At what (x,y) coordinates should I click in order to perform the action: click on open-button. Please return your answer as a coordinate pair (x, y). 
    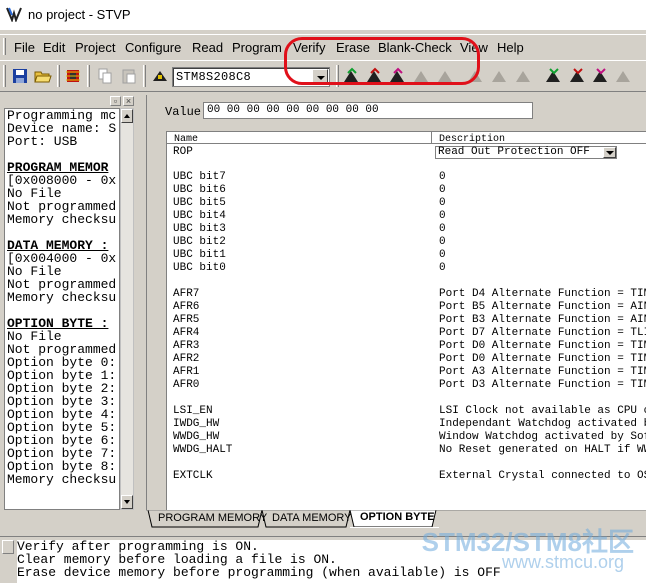
    Looking at the image, I should click on (43, 76).